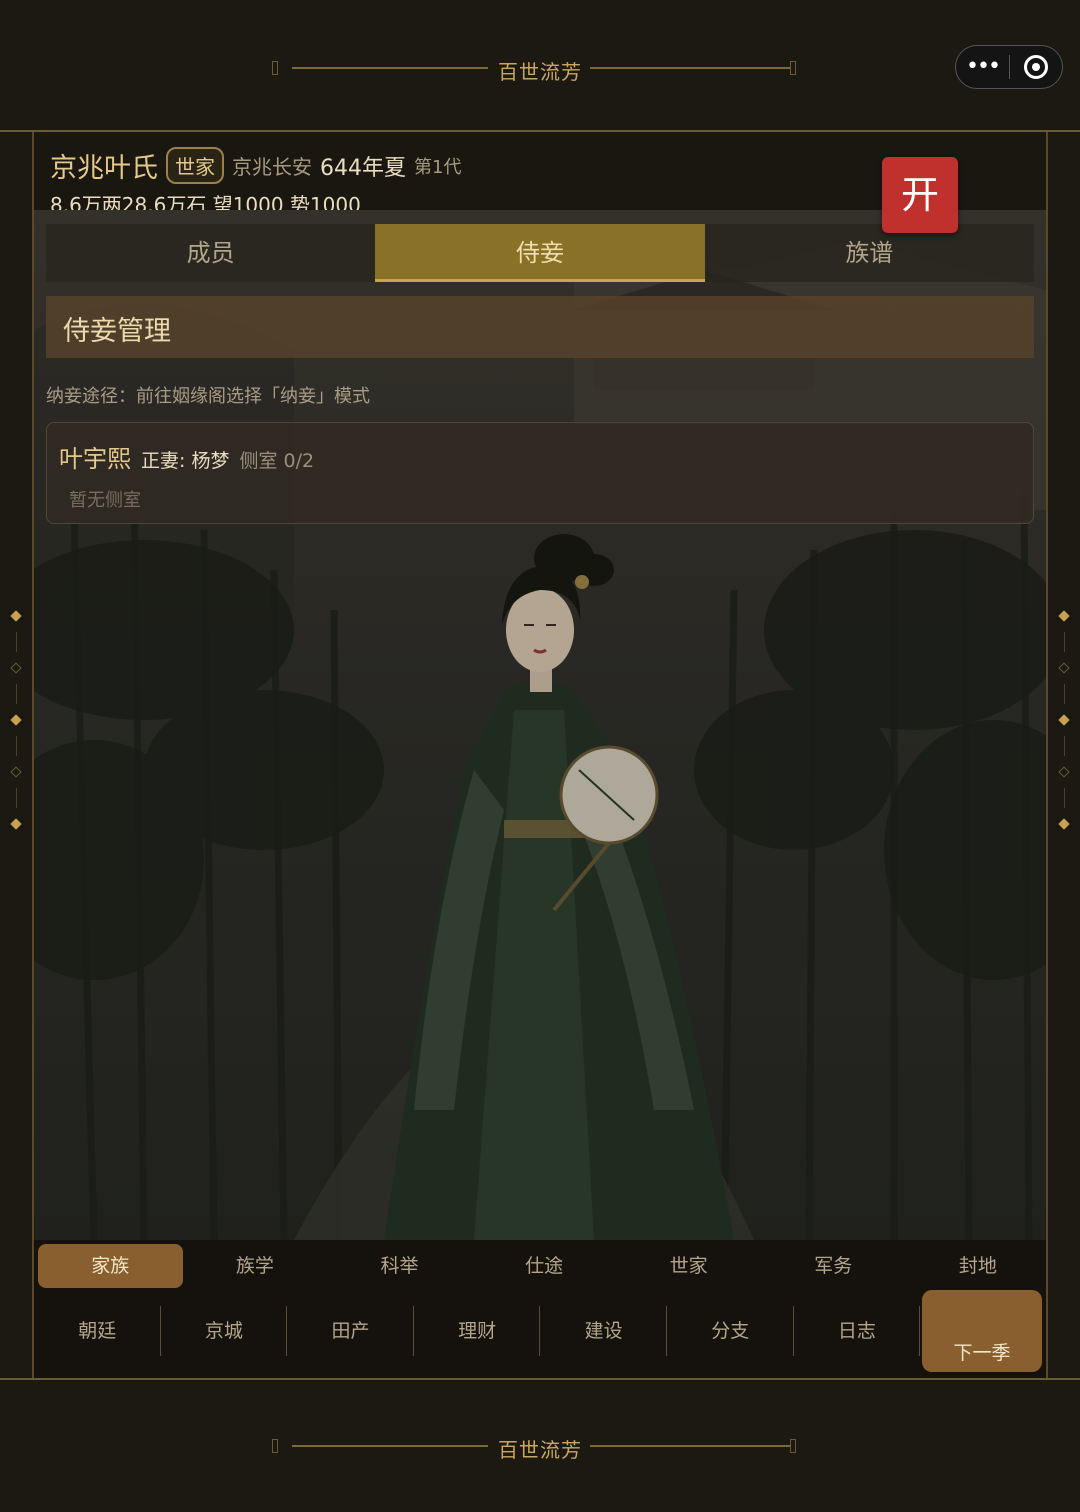 Image resolution: width=1080 pixels, height=1512 pixels. What do you see at coordinates (97, 1331) in the screenshot?
I see `nav-court: 朝廷` at bounding box center [97, 1331].